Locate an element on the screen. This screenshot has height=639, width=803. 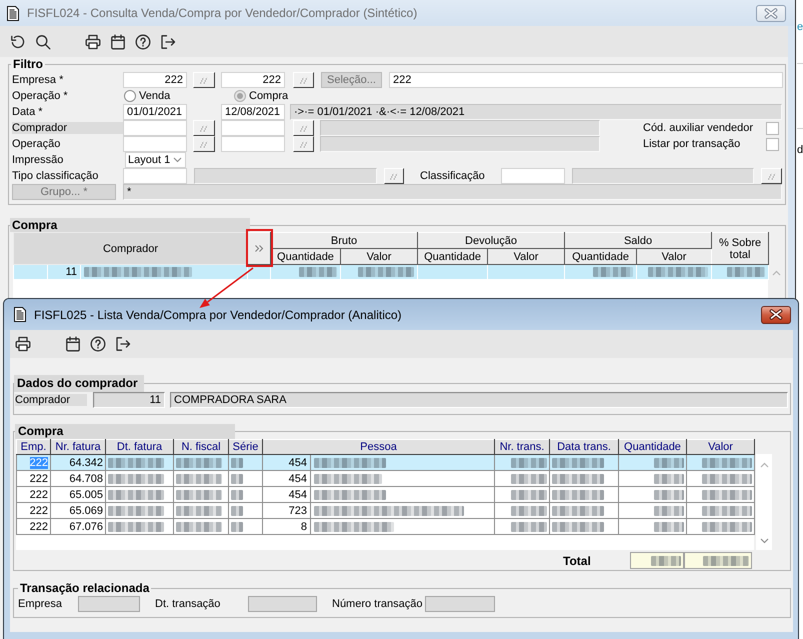
column-header: Nr. fatura is located at coordinates (78, 447).